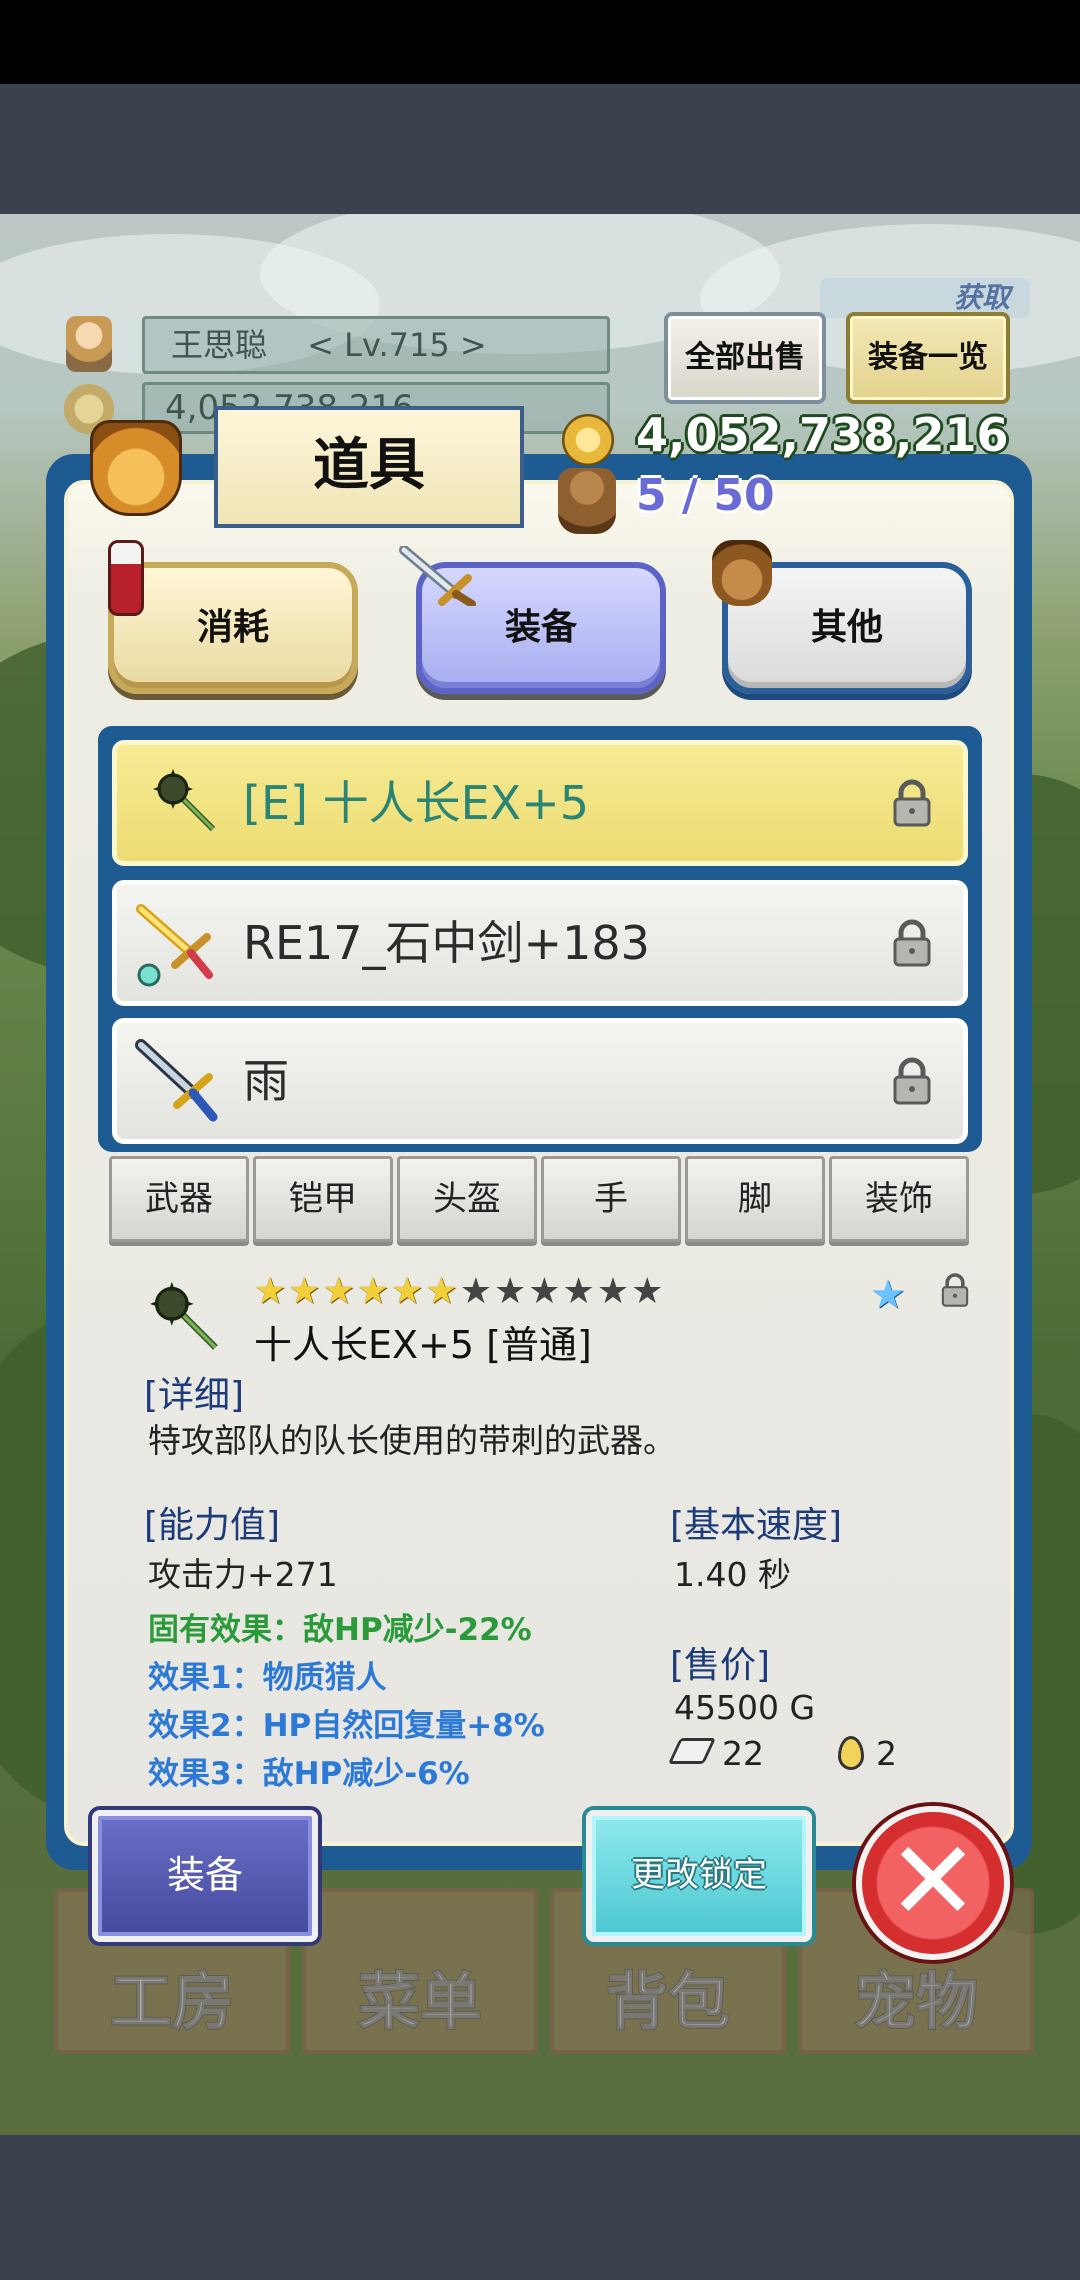 The width and height of the screenshot is (1080, 2280). Describe the element at coordinates (755, 1199) in the screenshot. I see `slot-tab-foot: 脚` at that location.